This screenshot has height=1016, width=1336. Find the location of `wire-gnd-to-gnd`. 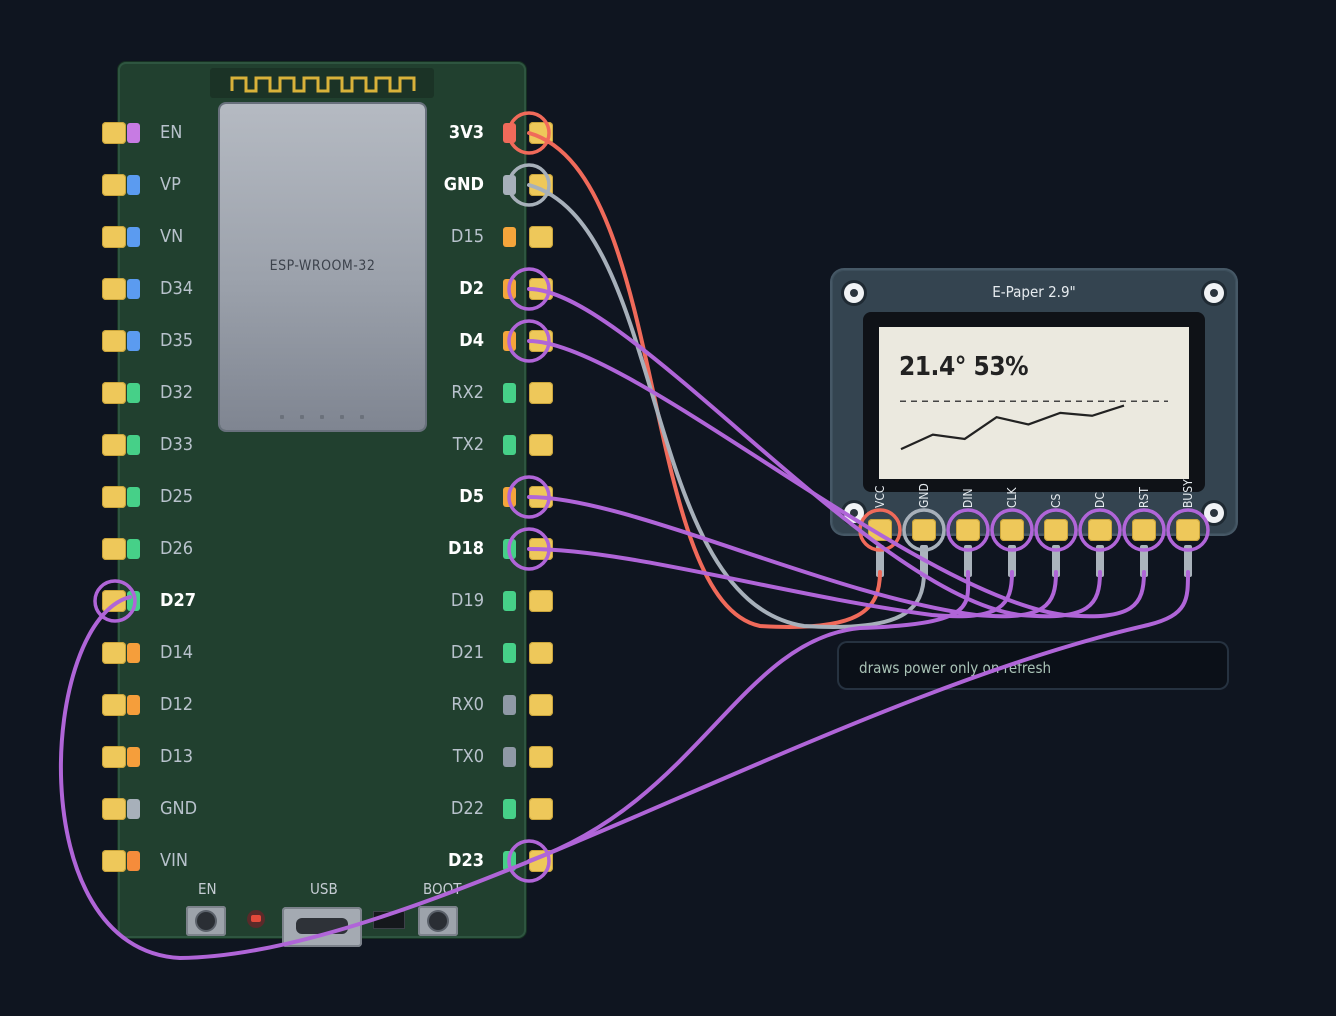

wire-gnd-to-gnd is located at coordinates (726, 406).